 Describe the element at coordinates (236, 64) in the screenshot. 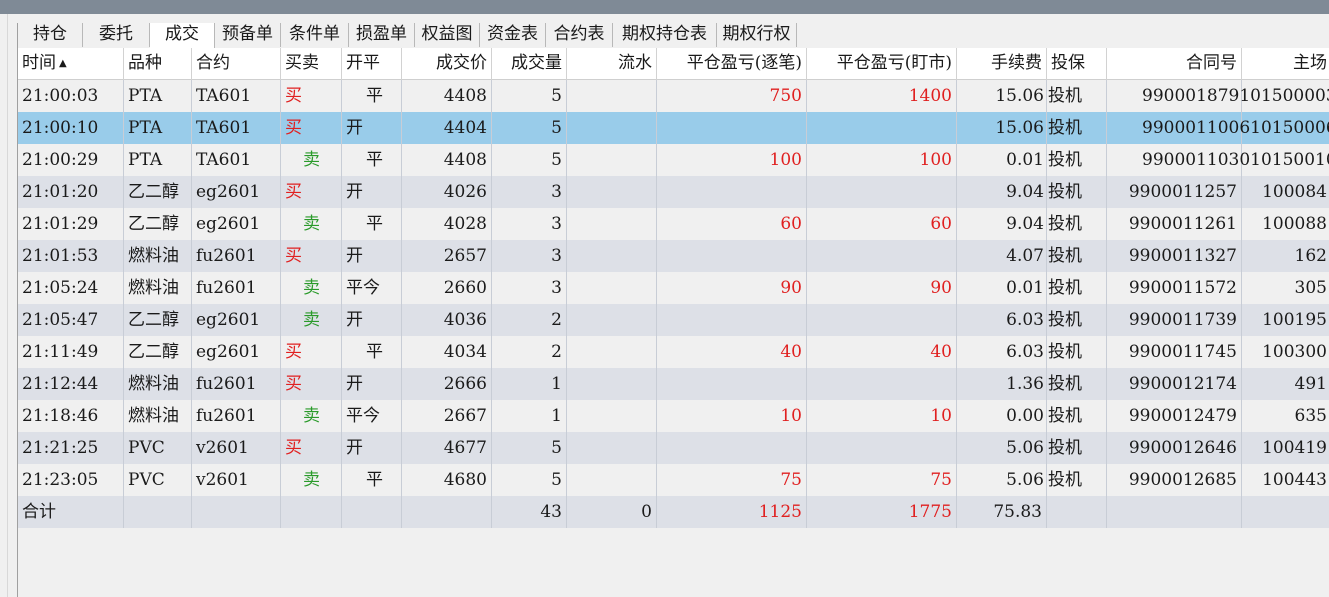

I see `col-contract-header: 合约` at that location.